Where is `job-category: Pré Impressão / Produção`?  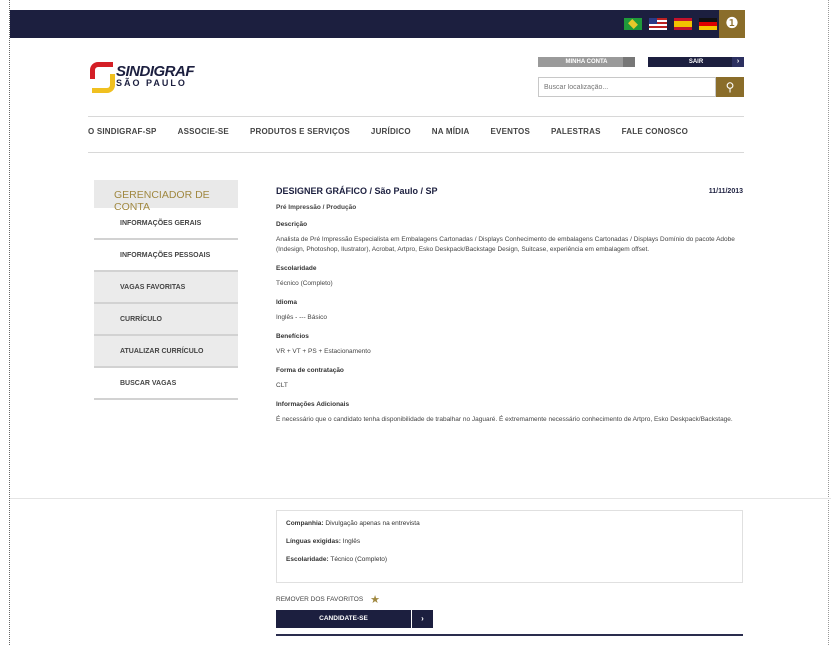
job-category: Pré Impressão / Produção is located at coordinates (316, 207).